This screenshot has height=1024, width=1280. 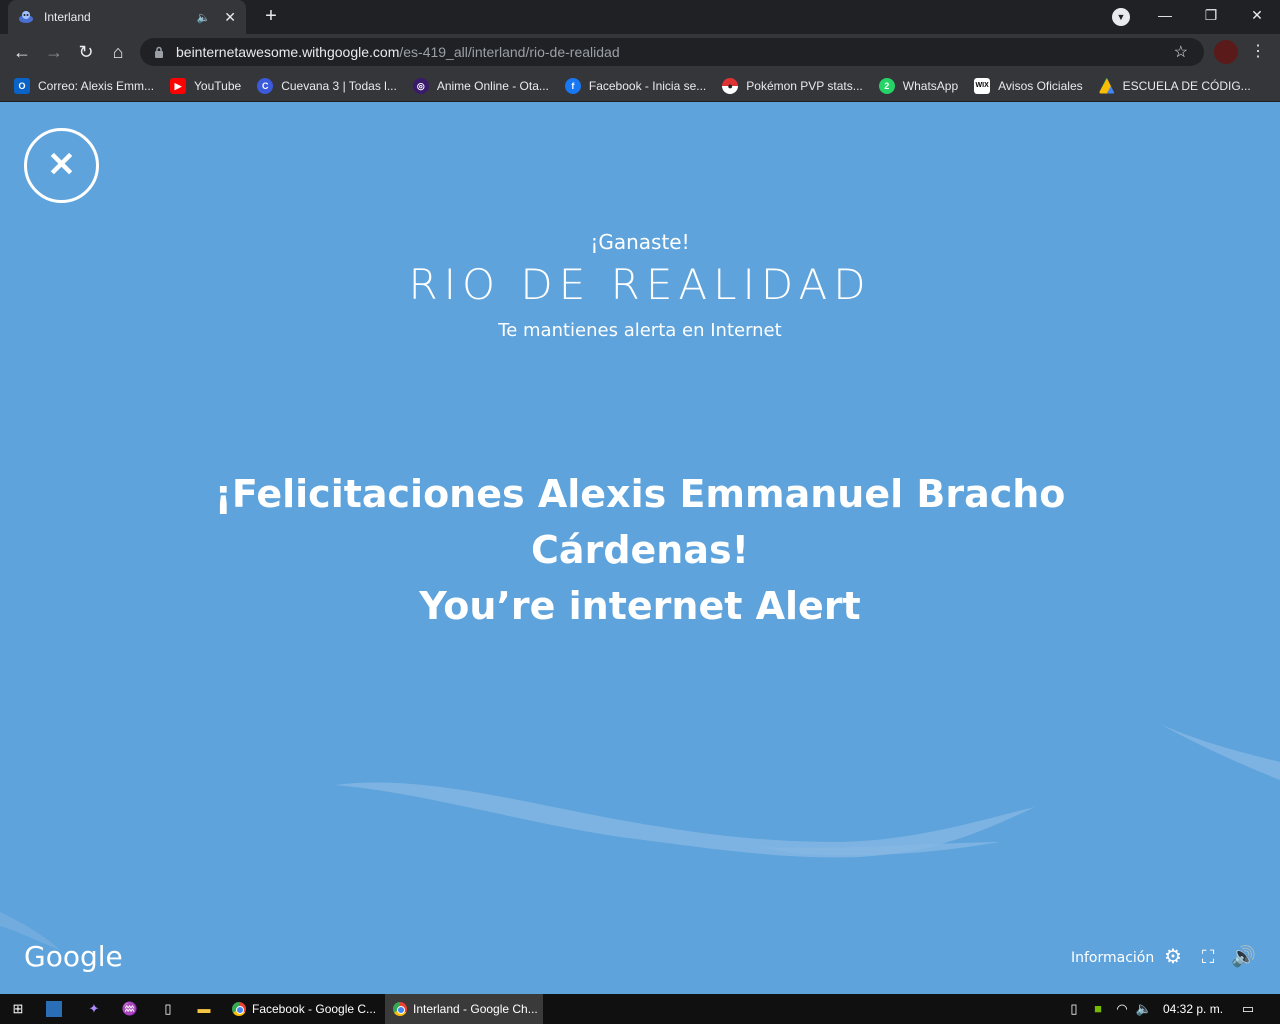 I want to click on whatsapp-icon: 2, so click(x=886, y=85).